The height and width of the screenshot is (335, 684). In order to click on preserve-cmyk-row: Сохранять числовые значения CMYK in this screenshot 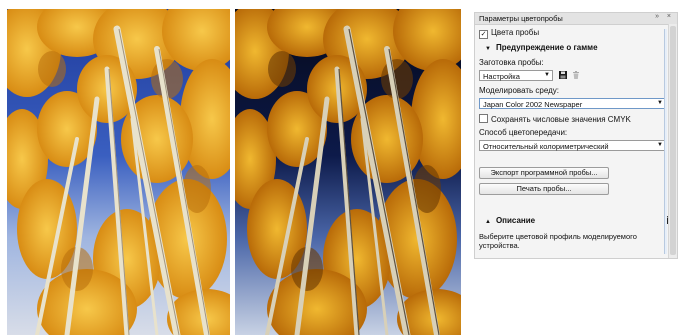, I will do `click(555, 119)`.